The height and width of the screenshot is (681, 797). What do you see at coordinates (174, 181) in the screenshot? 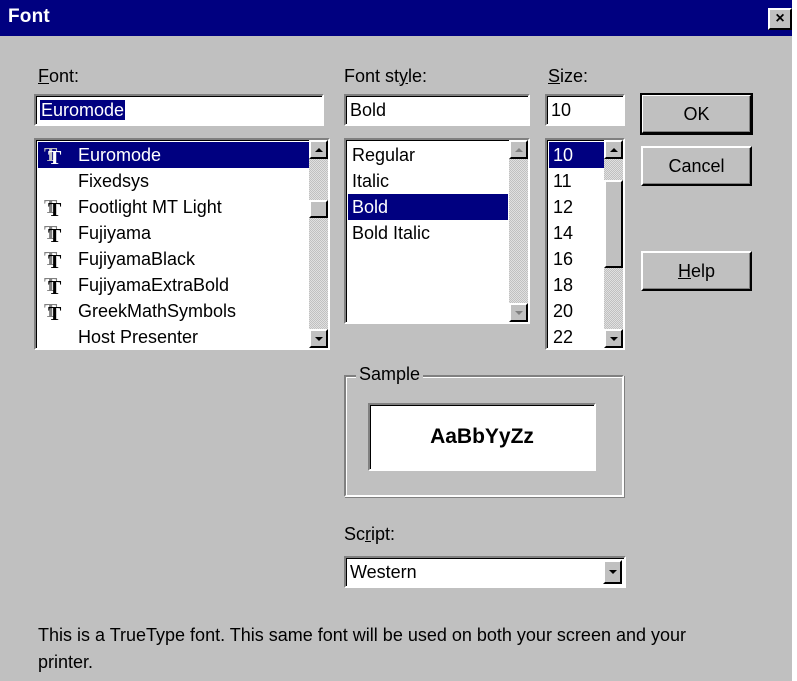
I see `list-item: Fixedsys` at bounding box center [174, 181].